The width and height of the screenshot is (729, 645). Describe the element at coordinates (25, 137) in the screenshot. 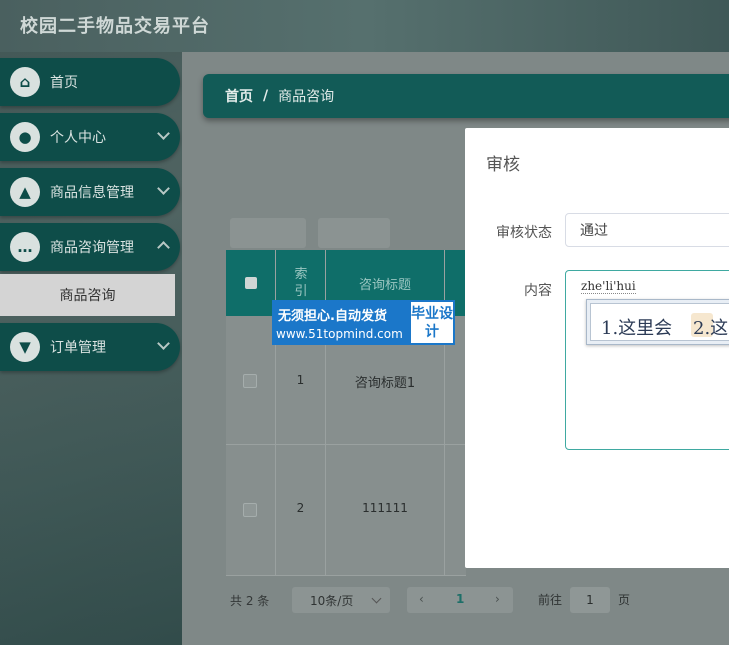

I see `user-icon: ●` at that location.